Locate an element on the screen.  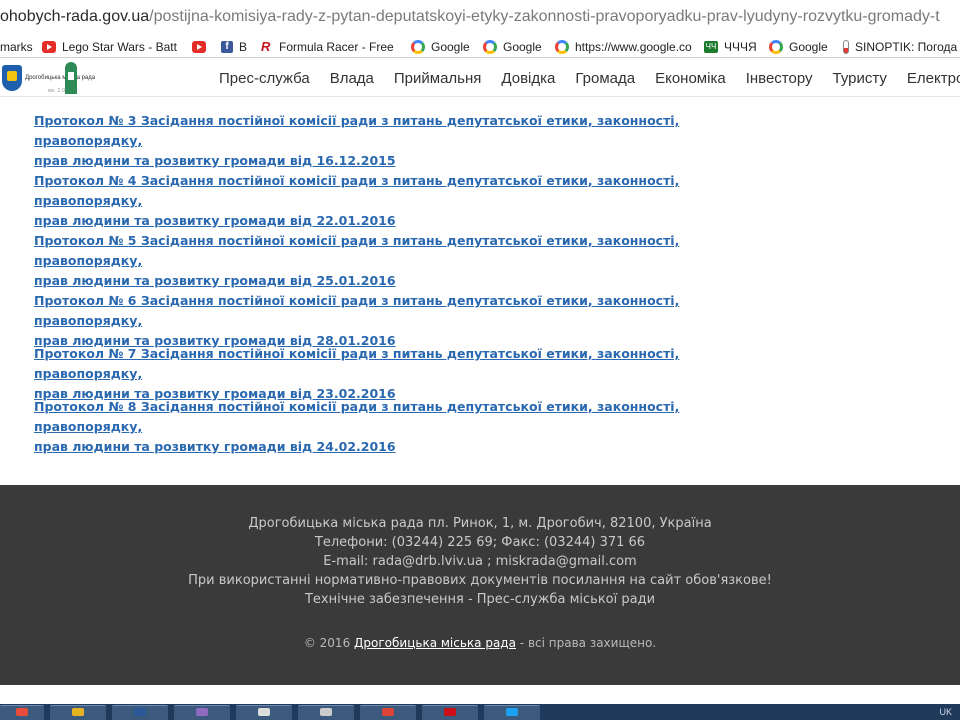
chchch-icon: ЧЧ is located at coordinates (711, 47).